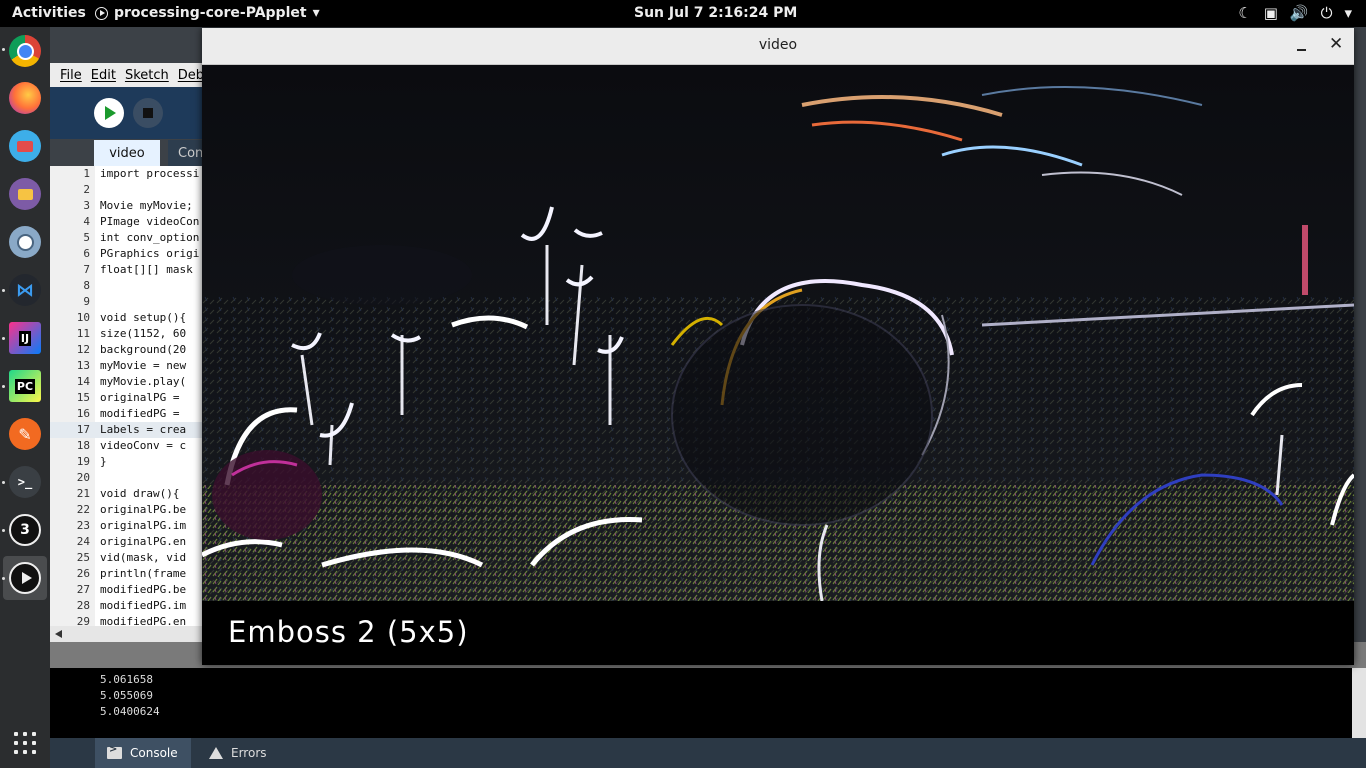  What do you see at coordinates (83, 589) in the screenshot?
I see `line-number: 27` at bounding box center [83, 589].